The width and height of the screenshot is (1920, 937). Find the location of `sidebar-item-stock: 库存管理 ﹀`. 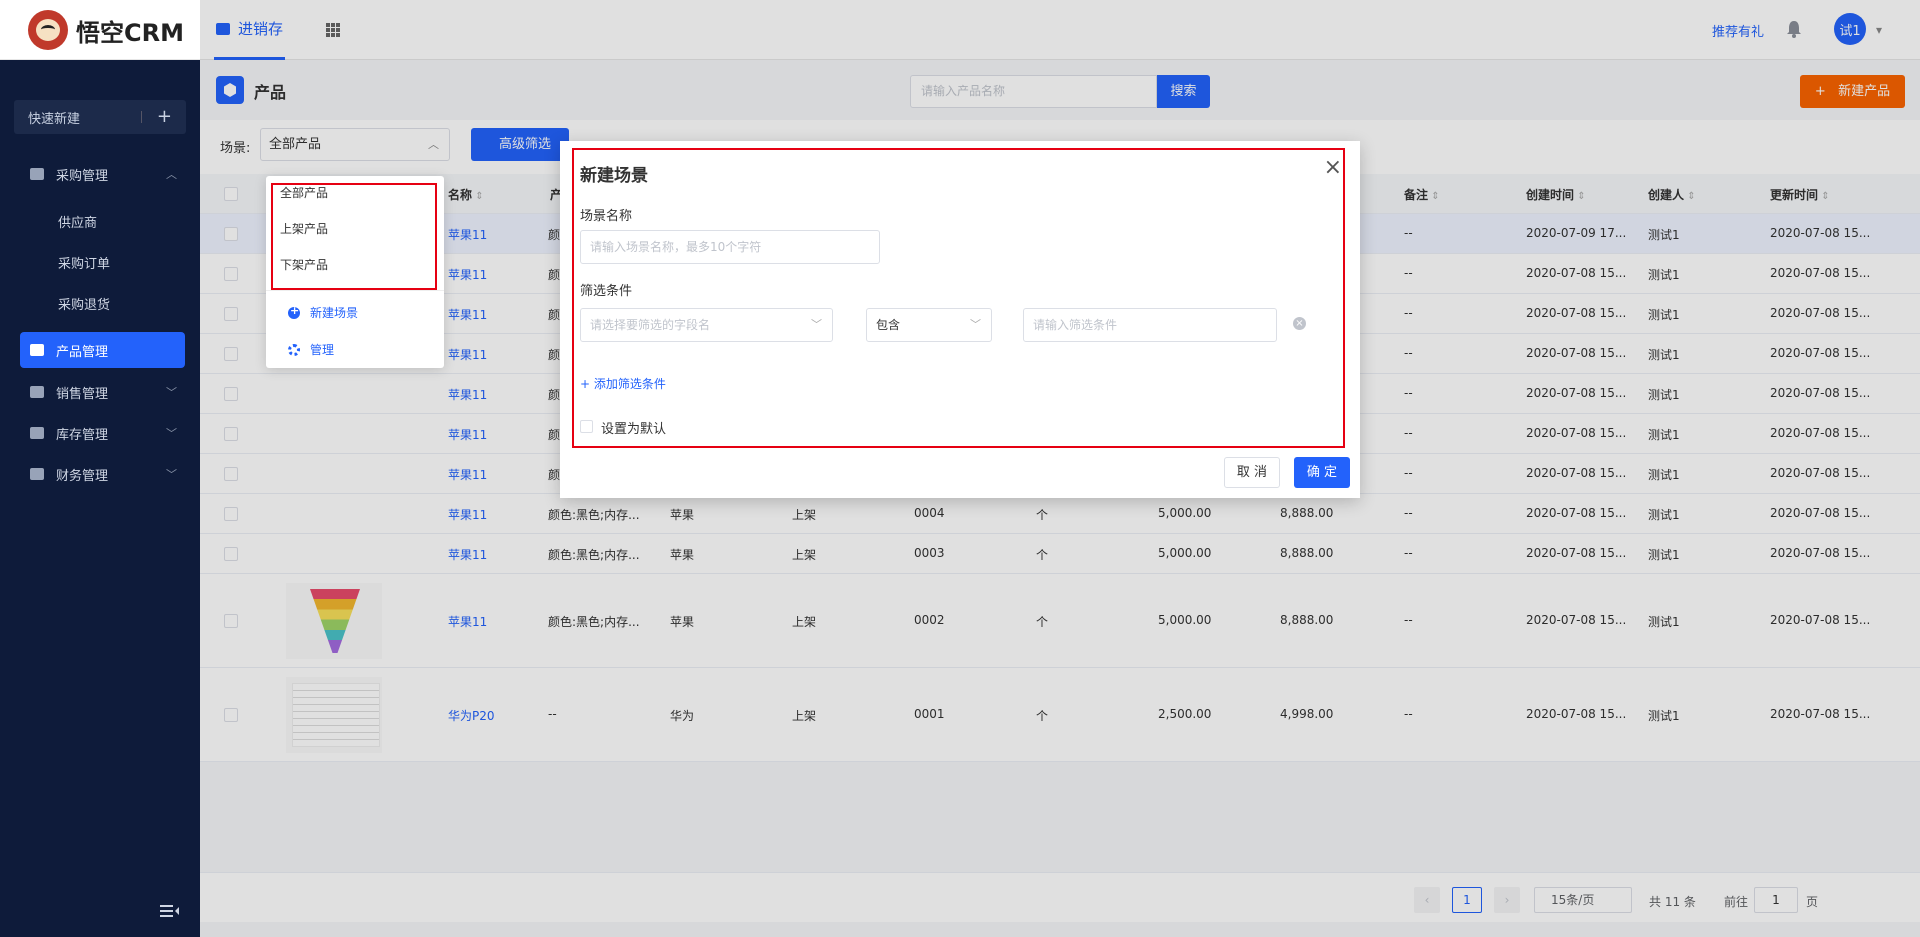

sidebar-item-stock: 库存管理 ﹀ is located at coordinates (102, 433).